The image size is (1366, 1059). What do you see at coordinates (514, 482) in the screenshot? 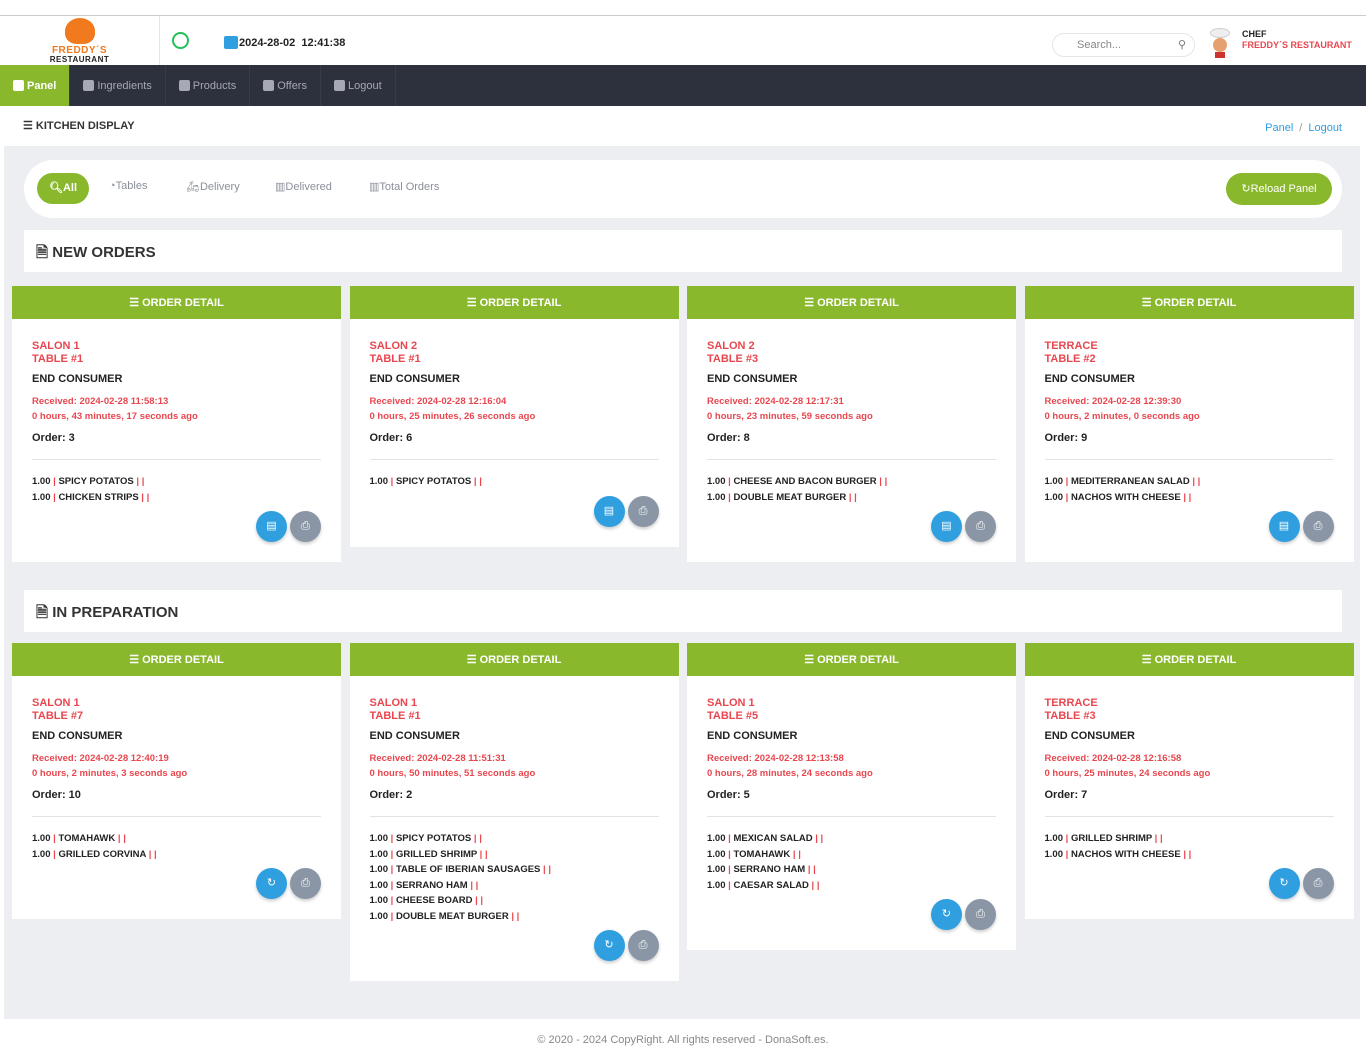
I see `order-item: 1.00 | SPICY POTATOS | |` at bounding box center [514, 482].